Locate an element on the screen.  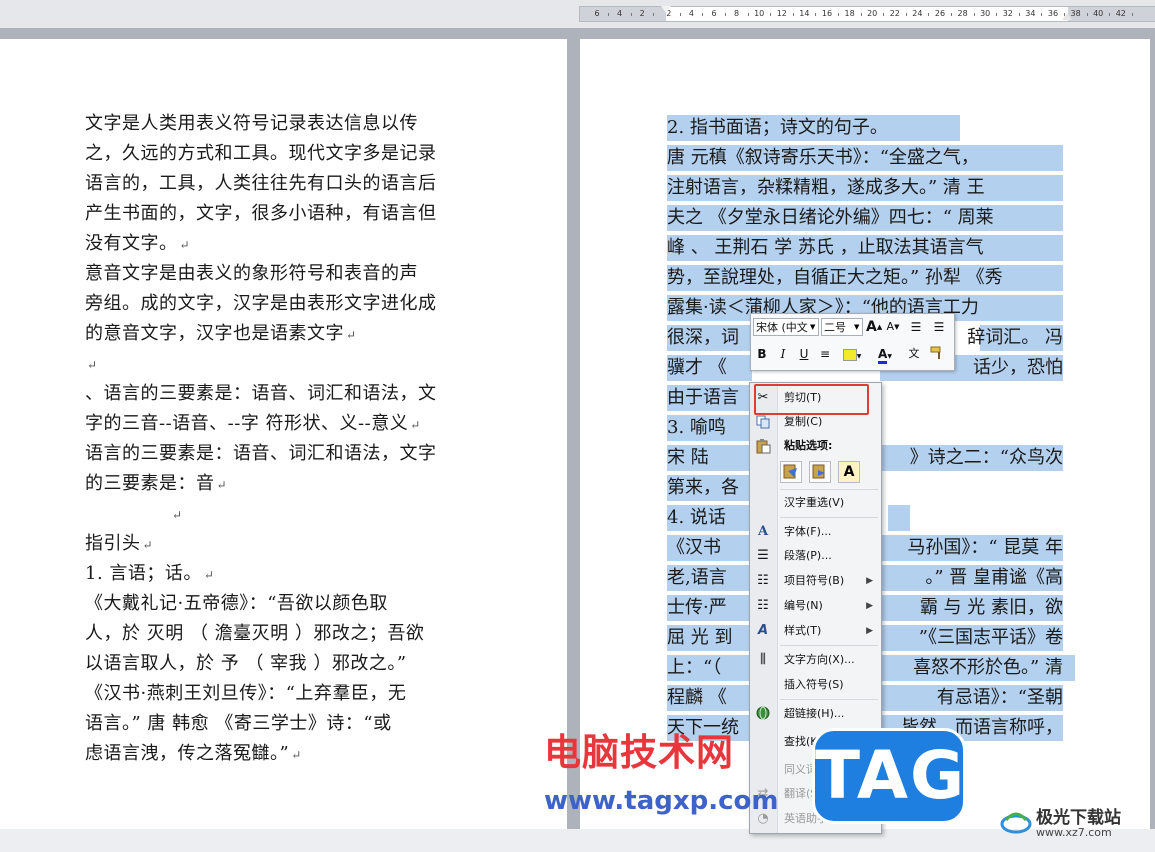
right-text-line: 骥才 《 is located at coordinates (697, 368).